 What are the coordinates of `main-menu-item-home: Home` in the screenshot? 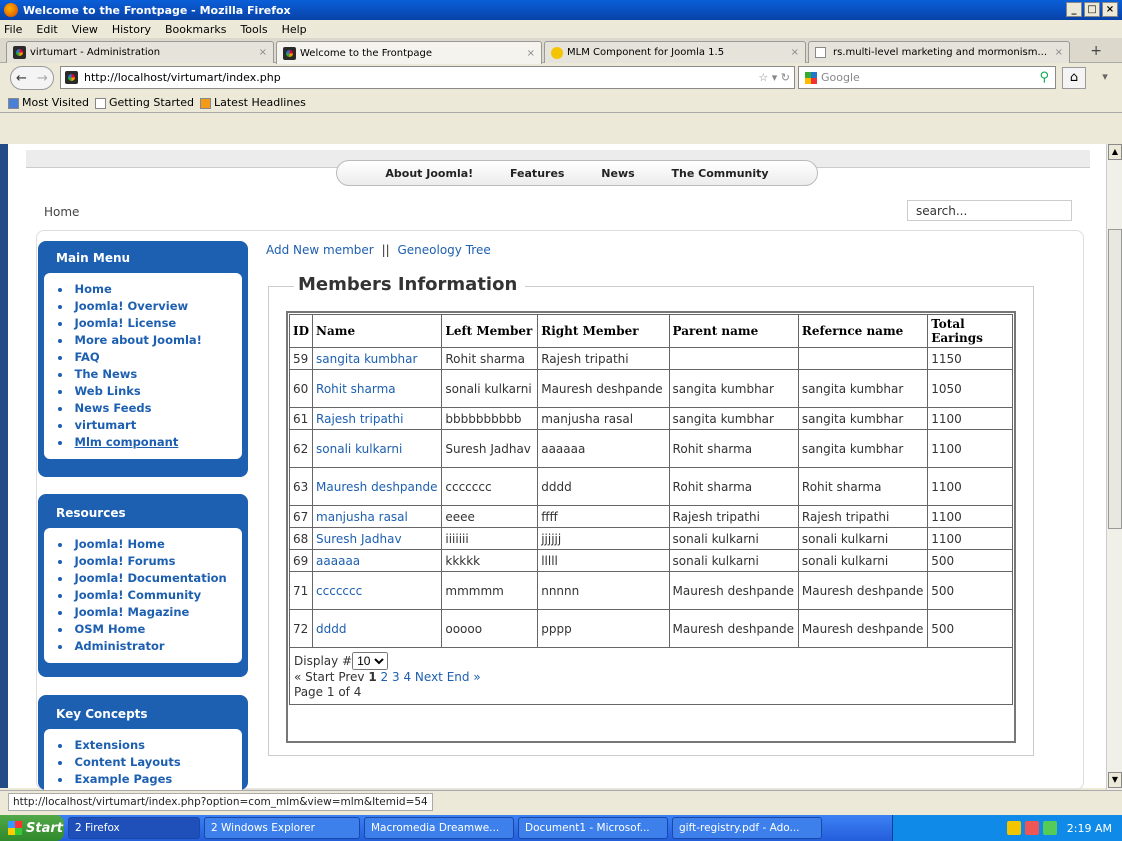 It's located at (147, 289).